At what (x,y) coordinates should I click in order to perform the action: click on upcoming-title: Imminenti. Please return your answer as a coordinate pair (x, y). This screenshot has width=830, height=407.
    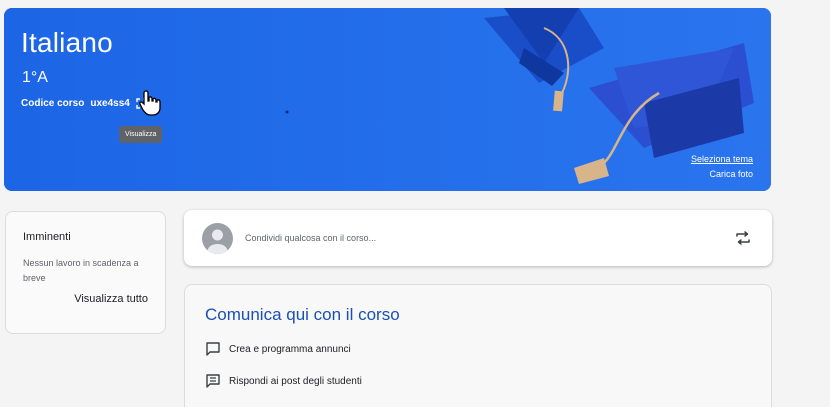
    Looking at the image, I should click on (47, 237).